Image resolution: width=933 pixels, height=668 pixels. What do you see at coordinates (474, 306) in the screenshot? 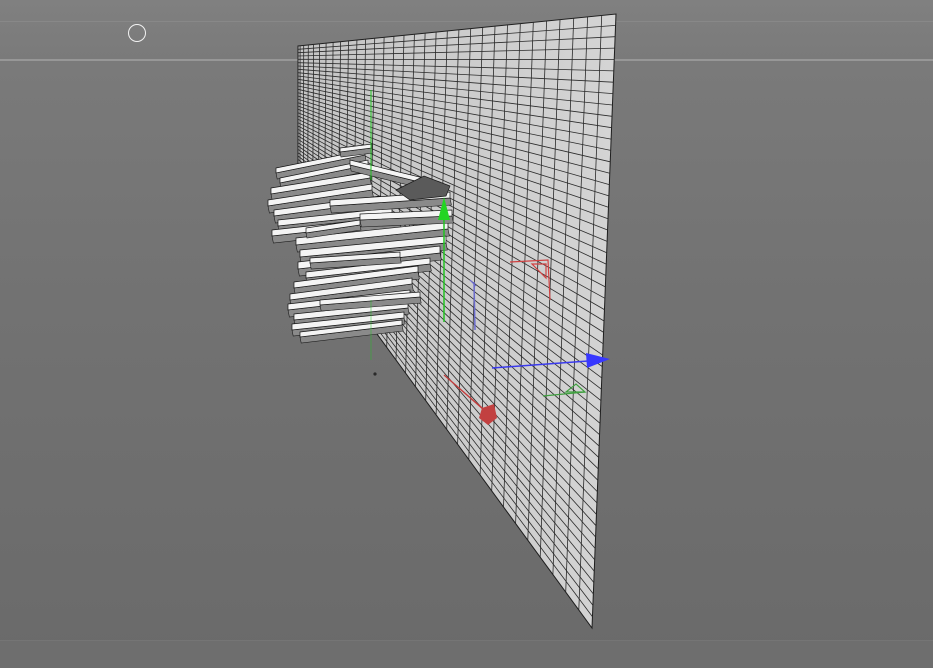
I see `blue-helper-line` at bounding box center [474, 306].